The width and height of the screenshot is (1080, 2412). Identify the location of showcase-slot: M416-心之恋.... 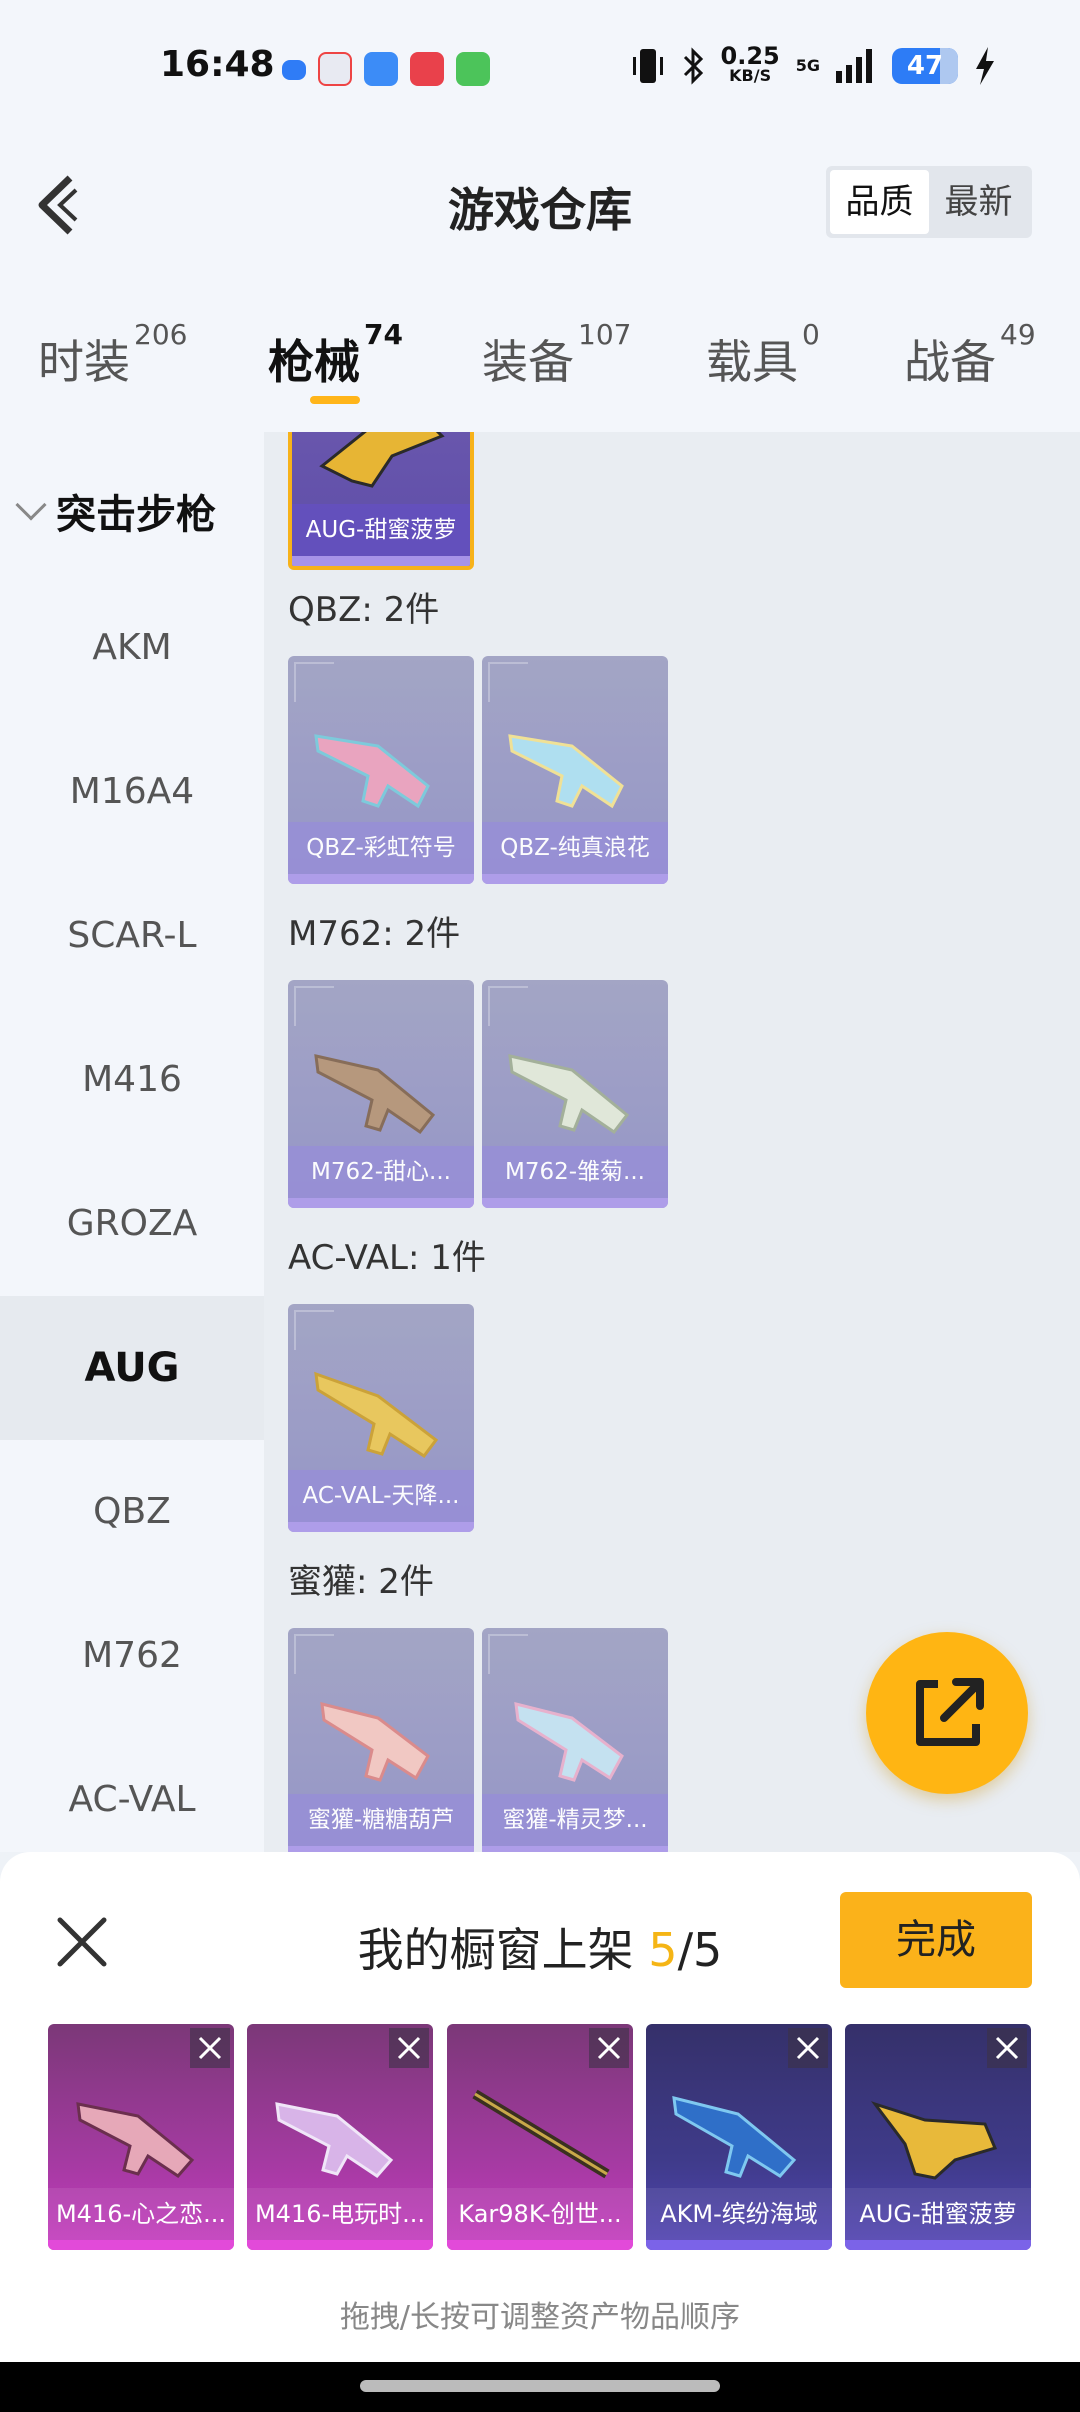
(141, 2137).